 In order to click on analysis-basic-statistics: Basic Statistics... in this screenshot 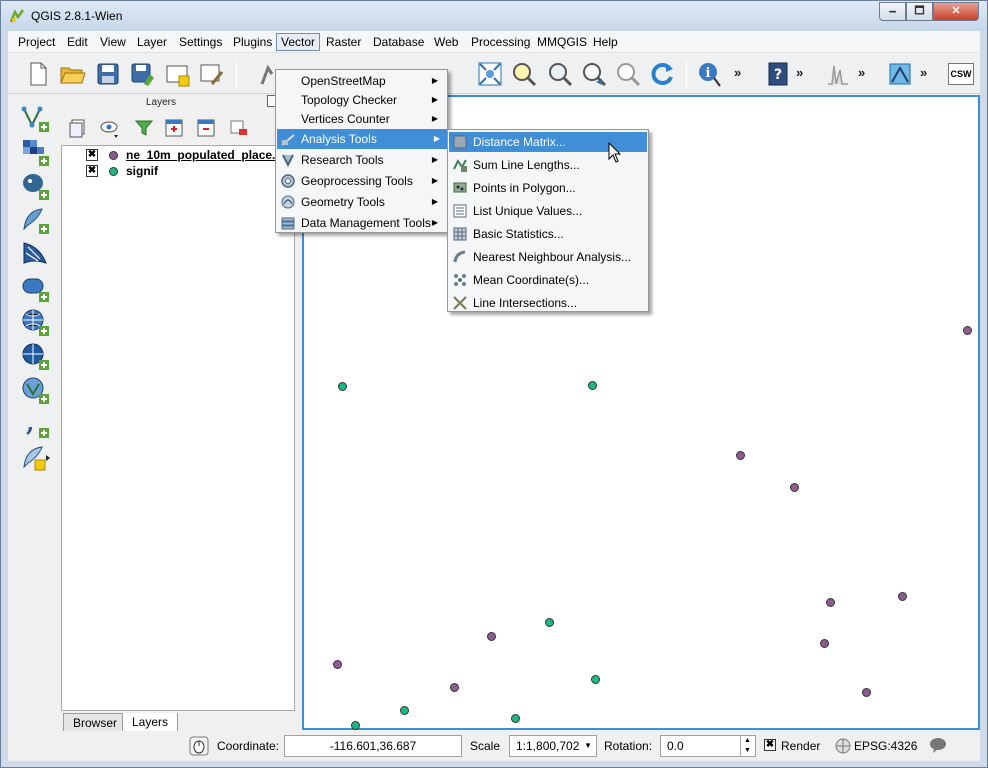, I will do `click(548, 234)`.